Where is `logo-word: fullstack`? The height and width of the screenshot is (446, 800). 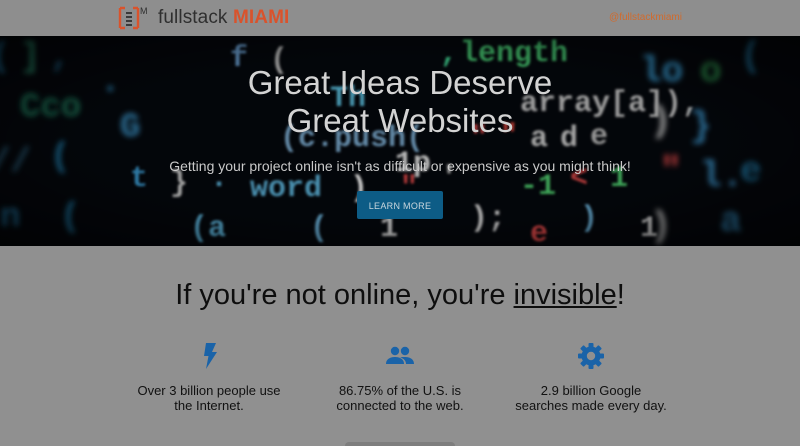
logo-word: fullstack is located at coordinates (193, 17).